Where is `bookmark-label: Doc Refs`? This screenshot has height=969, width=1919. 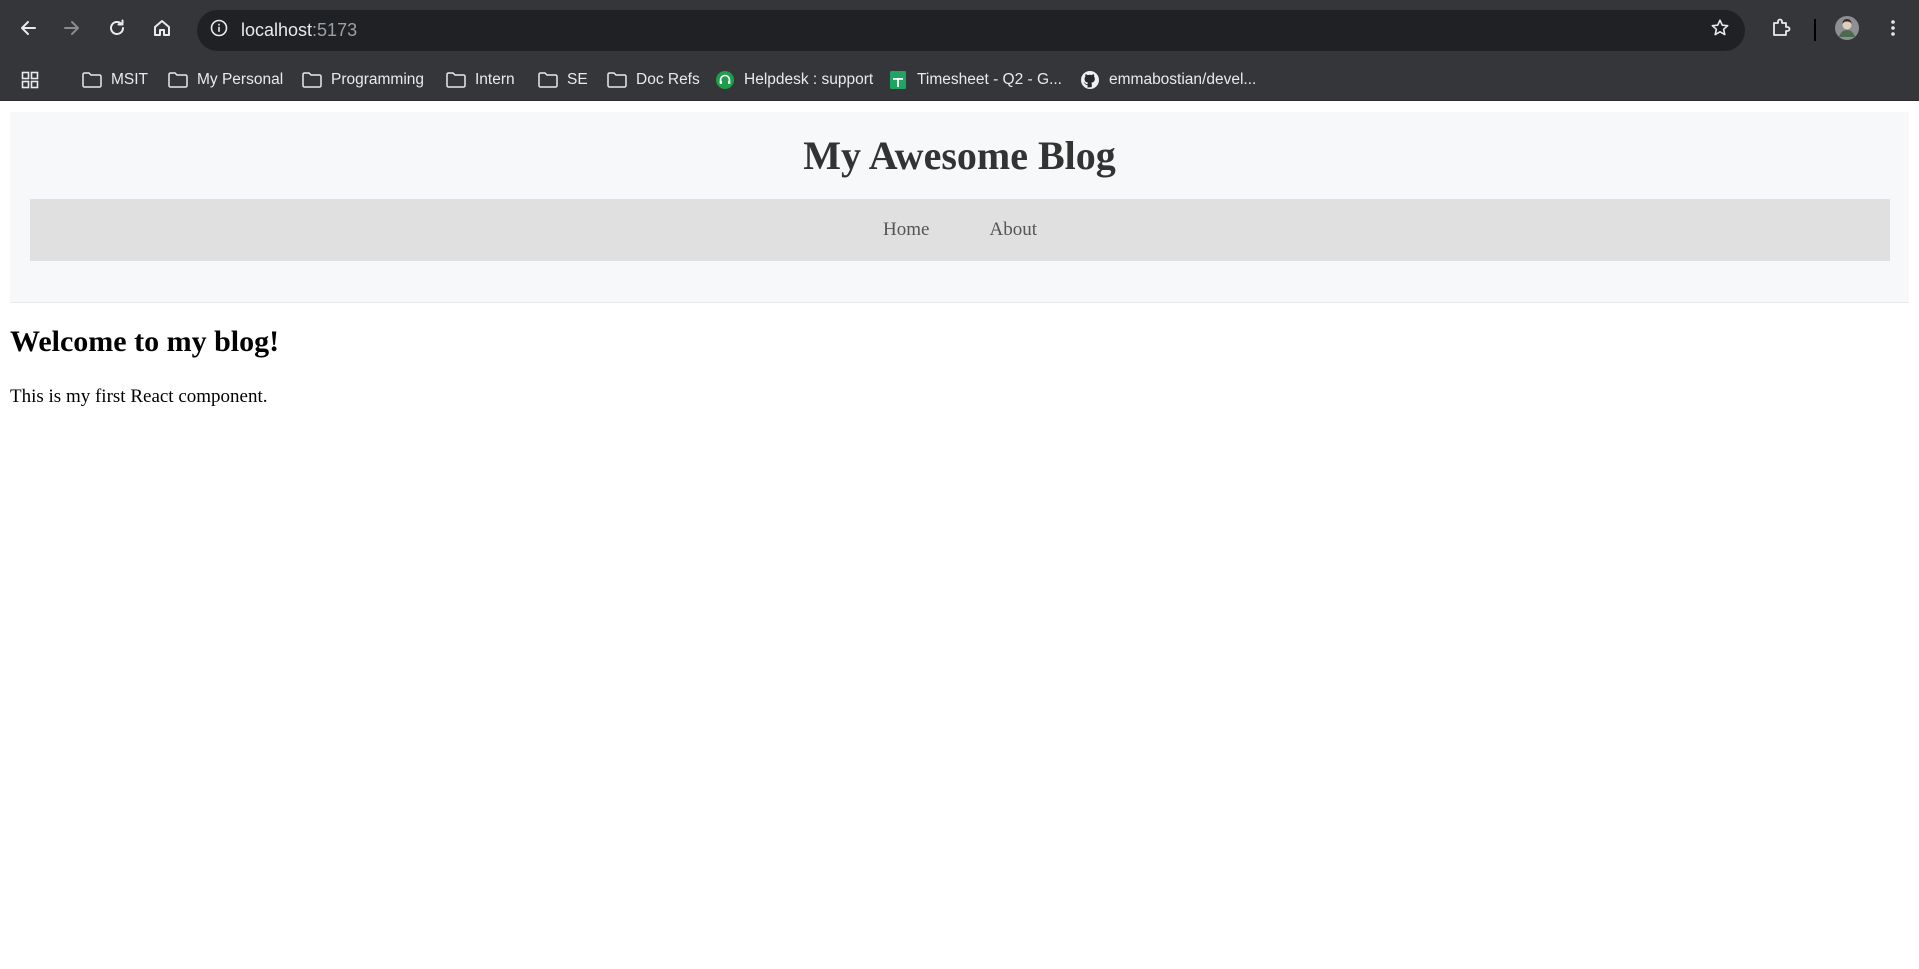 bookmark-label: Doc Refs is located at coordinates (668, 79).